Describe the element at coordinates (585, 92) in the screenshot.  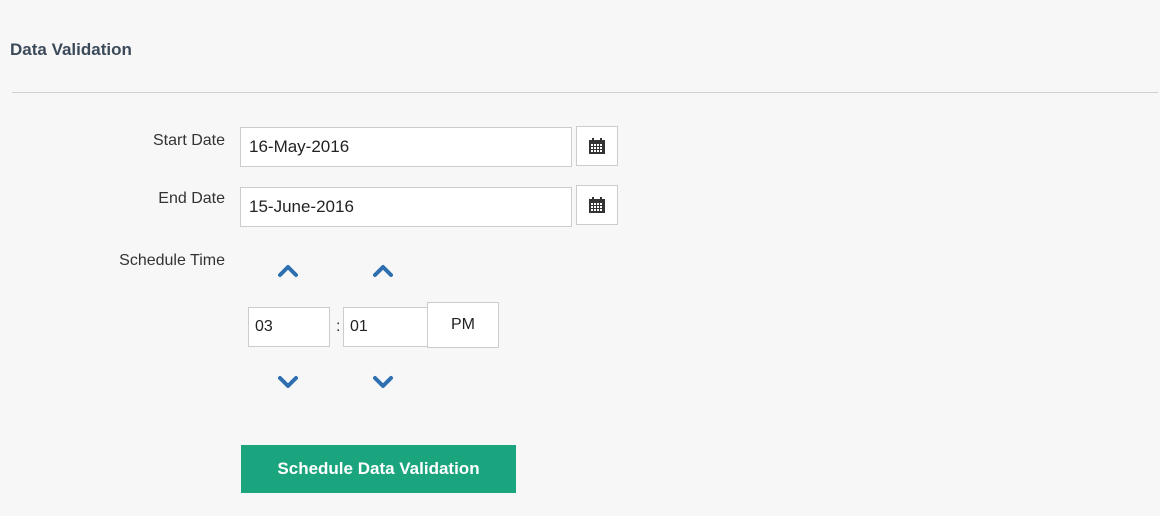
I see `divider` at that location.